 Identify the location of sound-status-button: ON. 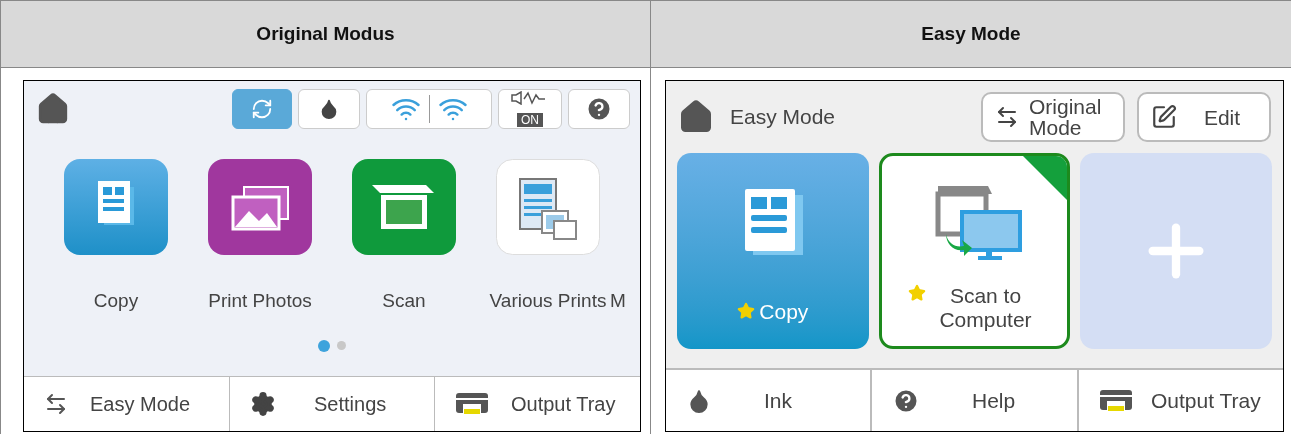
(530, 108).